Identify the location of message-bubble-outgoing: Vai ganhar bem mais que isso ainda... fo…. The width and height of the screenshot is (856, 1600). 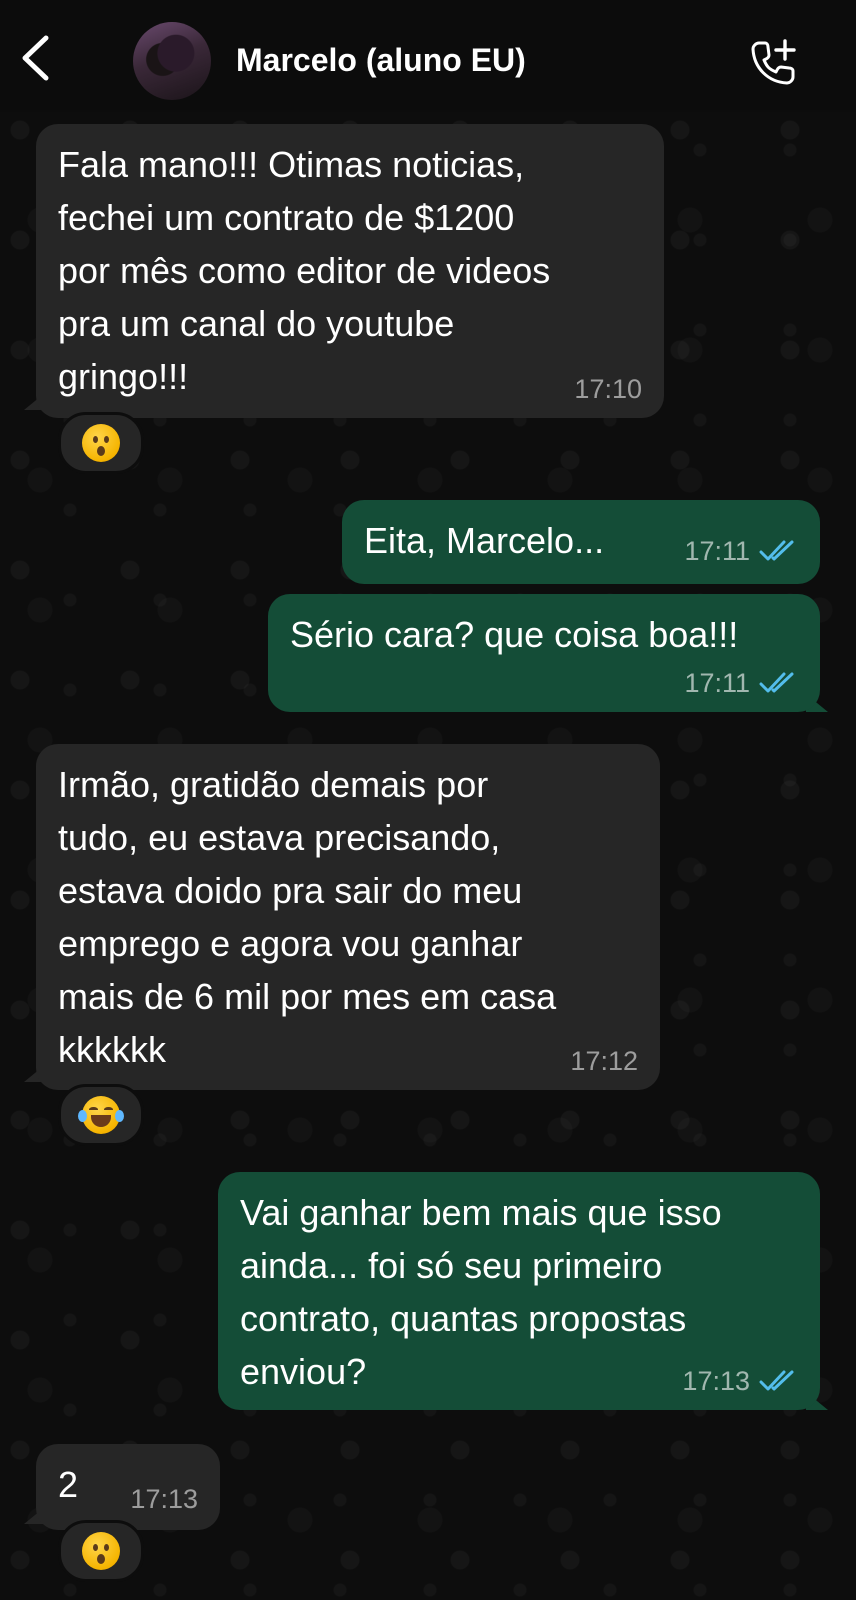
(519, 1291).